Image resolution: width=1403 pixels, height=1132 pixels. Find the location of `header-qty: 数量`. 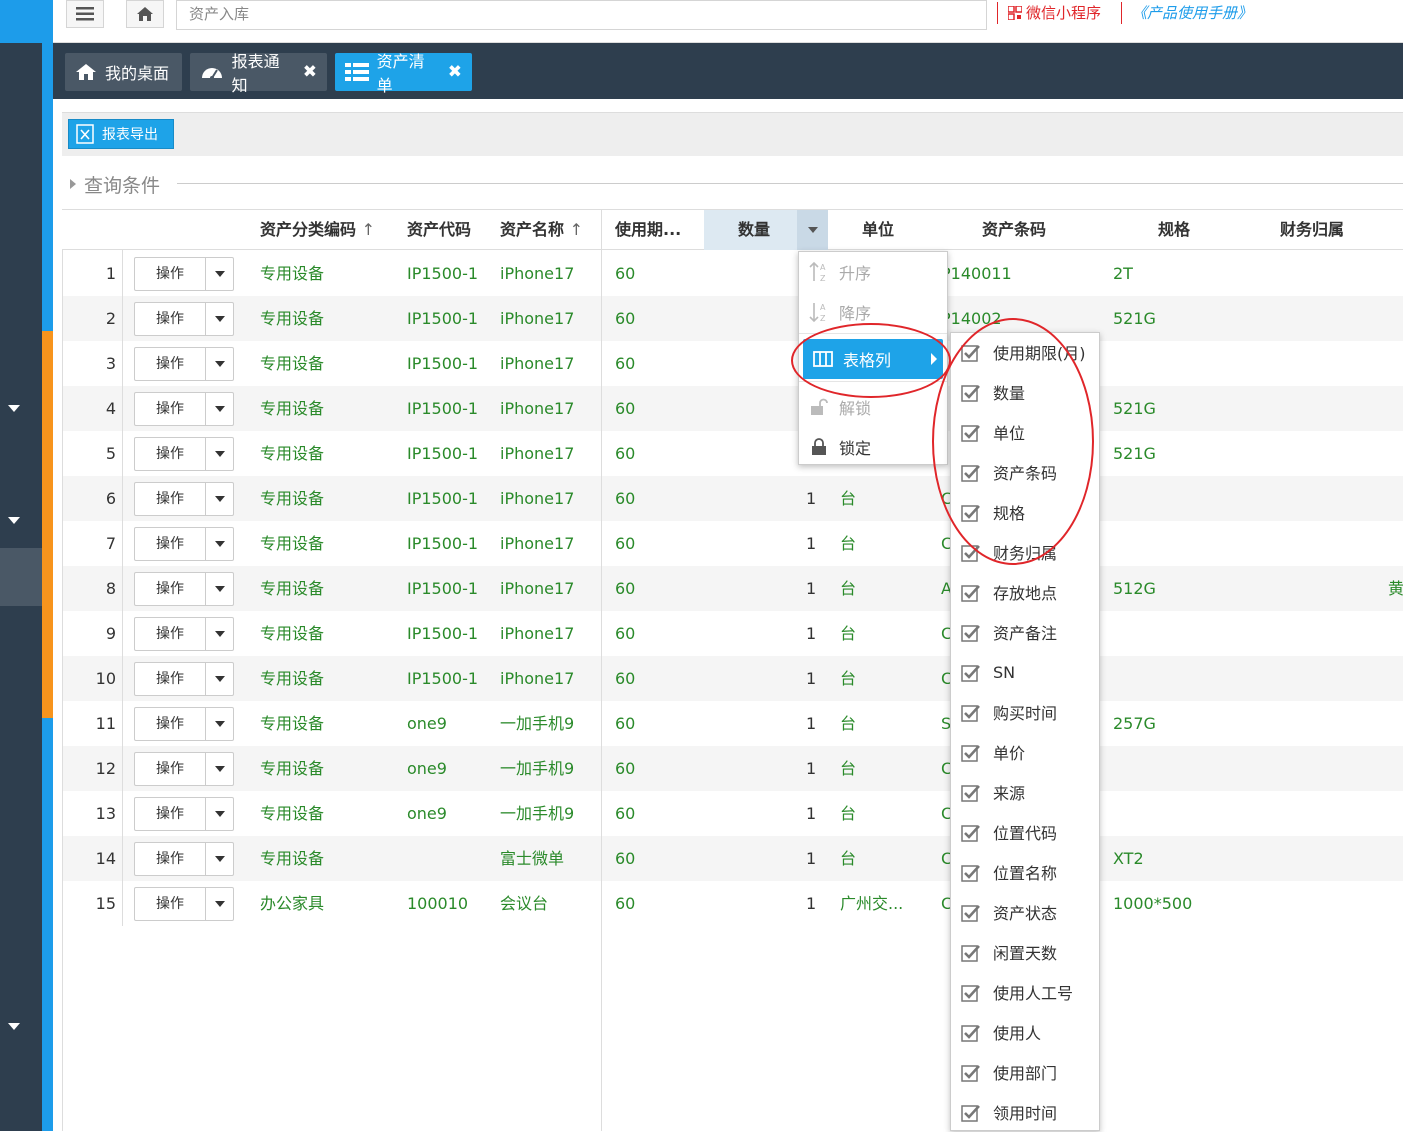

header-qty: 数量 is located at coordinates (754, 230).